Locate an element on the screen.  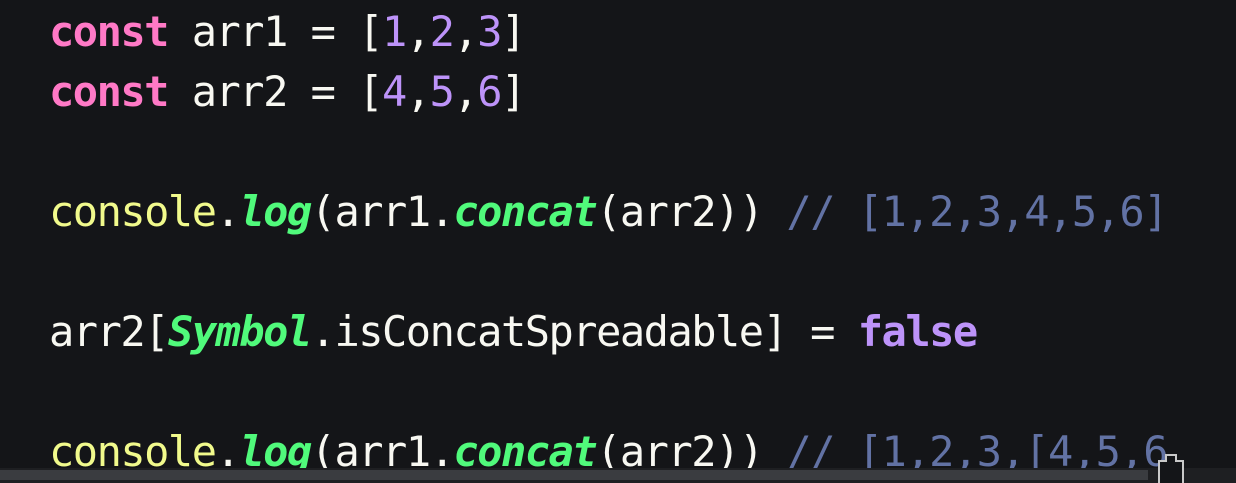
code-text: arr2[ is located at coordinates (109, 331).